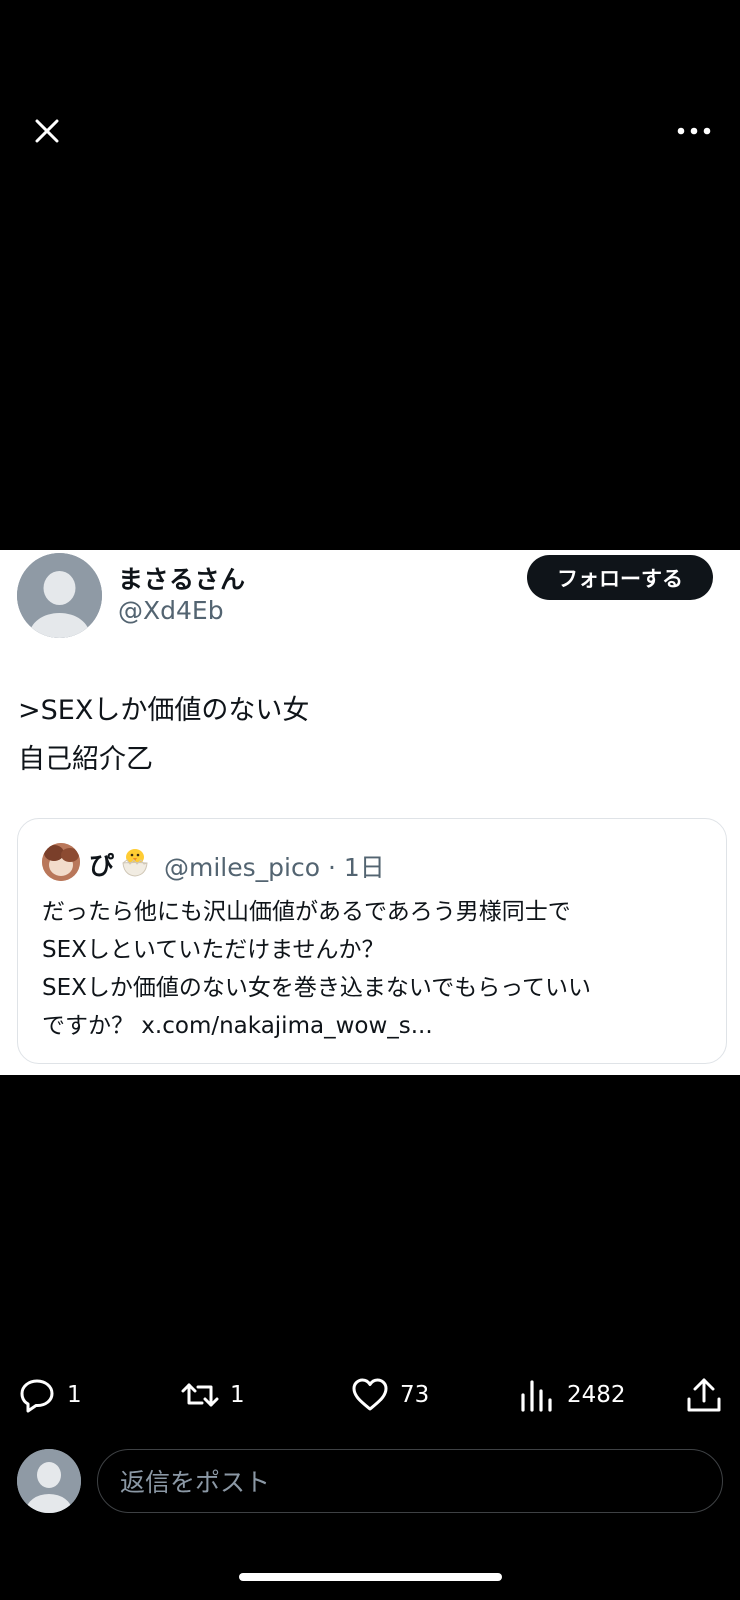 This screenshot has width=740, height=1600. I want to click on repost-count: 1, so click(237, 1395).